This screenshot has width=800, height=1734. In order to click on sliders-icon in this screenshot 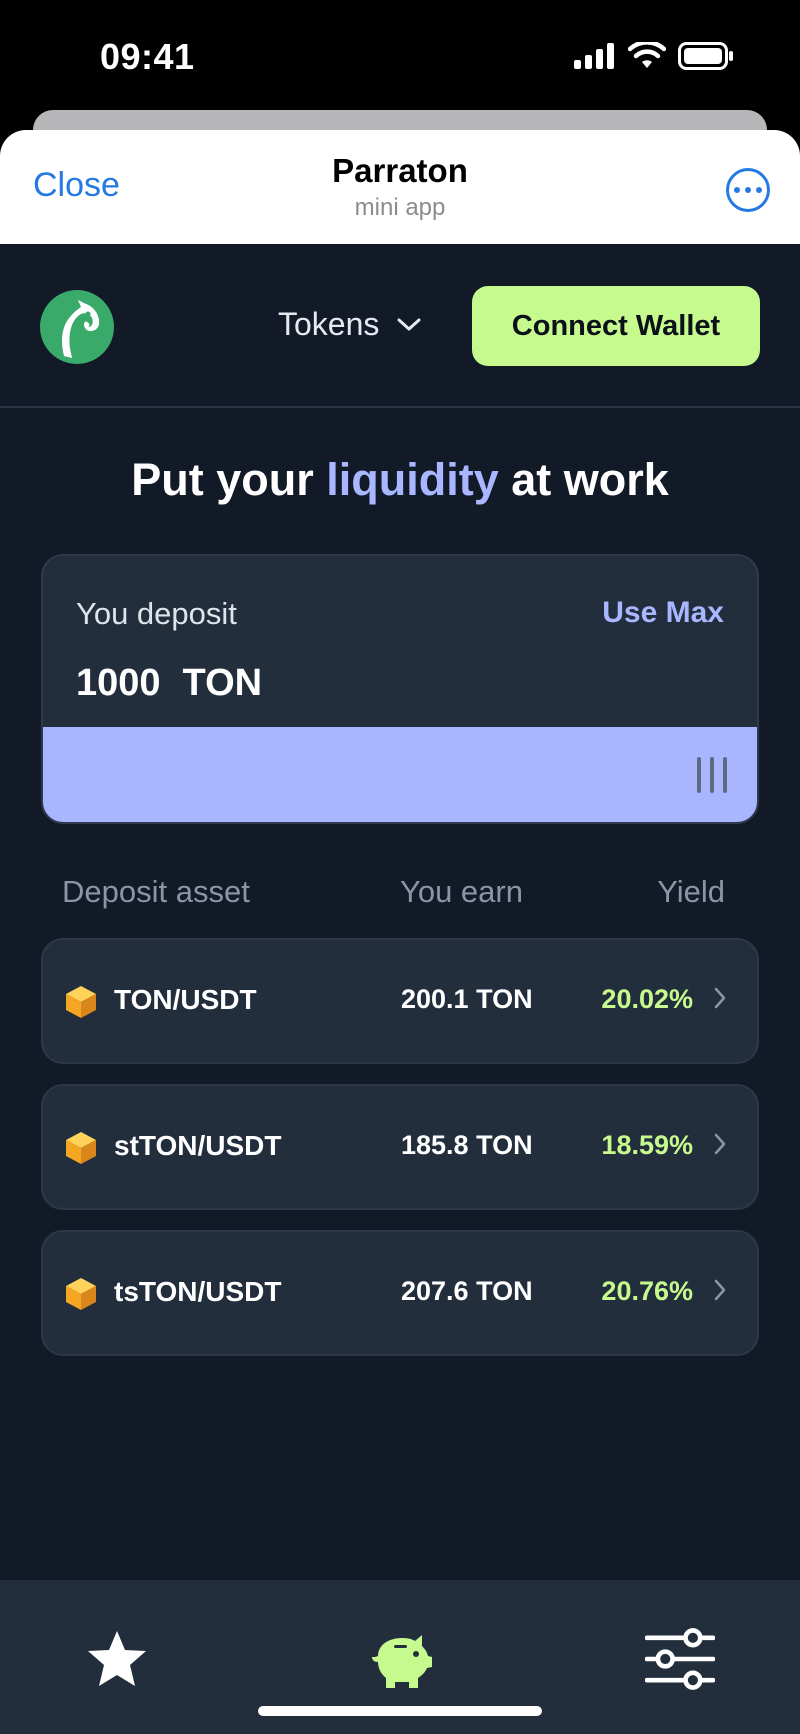, I will do `click(680, 1659)`.